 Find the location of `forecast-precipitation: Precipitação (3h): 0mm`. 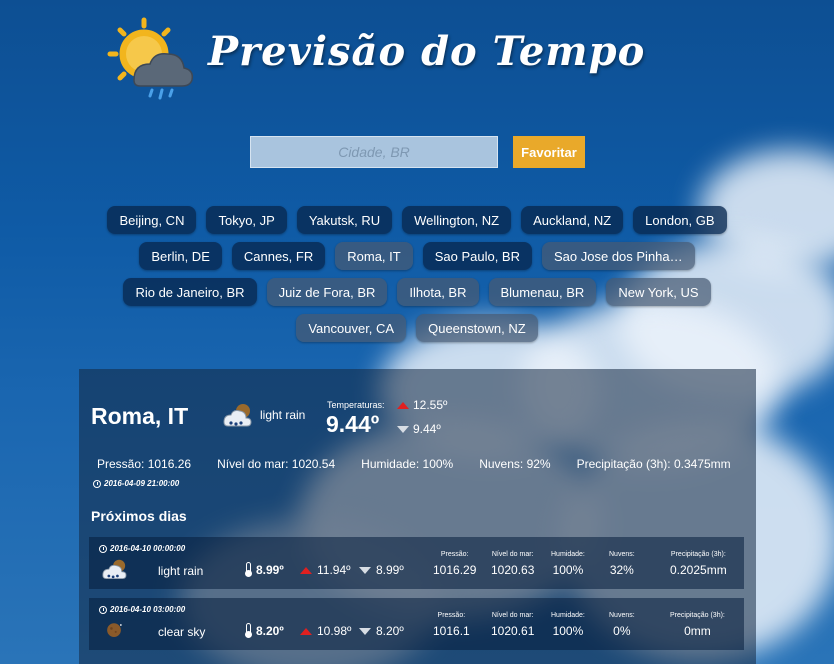

forecast-precipitation: Precipitação (3h): 0mm is located at coordinates (697, 625).